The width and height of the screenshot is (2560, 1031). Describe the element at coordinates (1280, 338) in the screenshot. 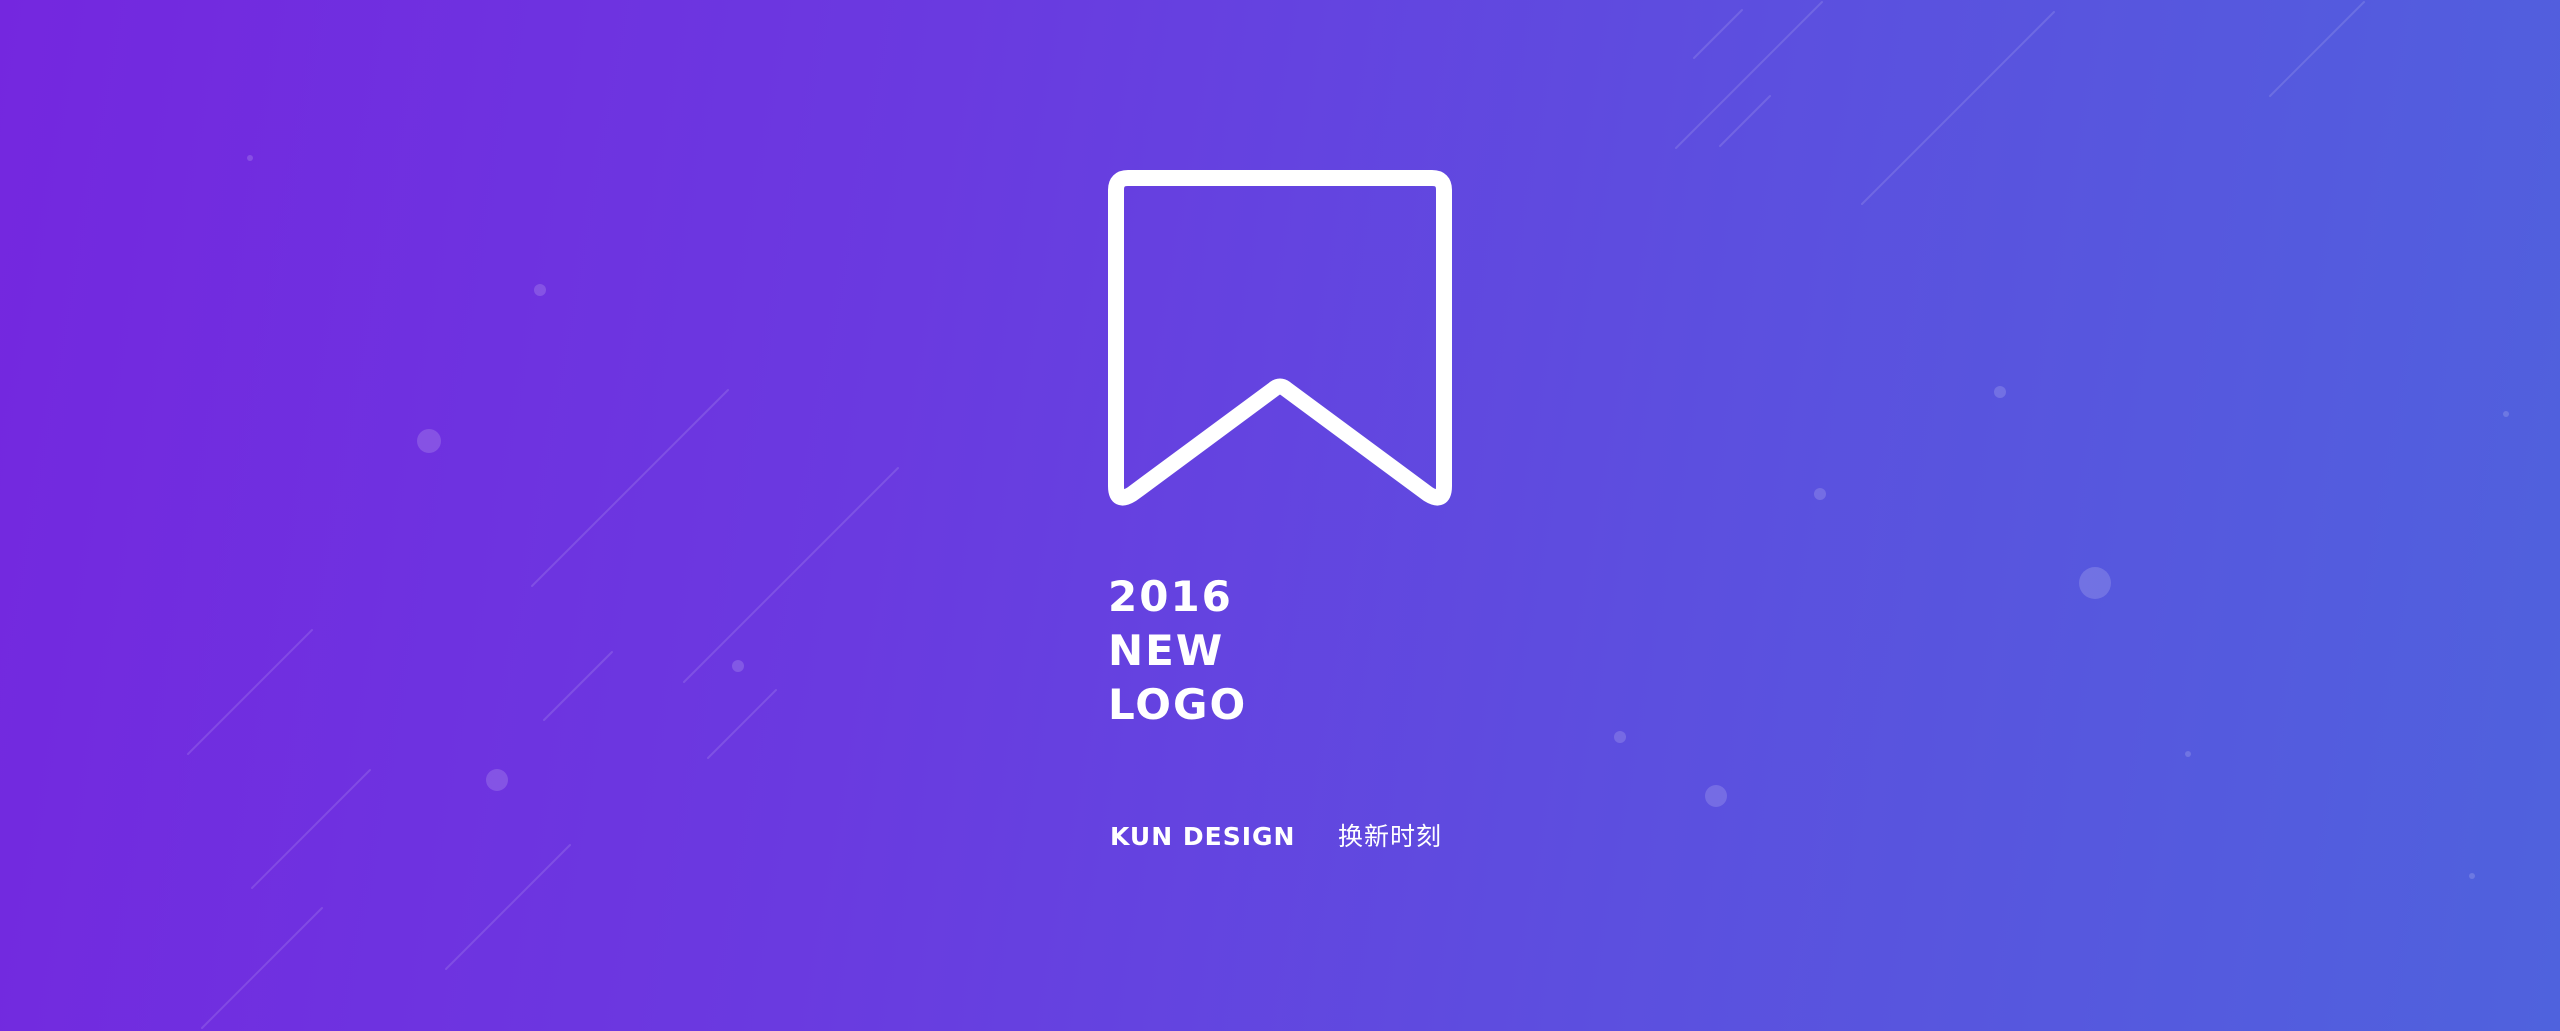

I see `bookmark-ribbon-icon` at that location.